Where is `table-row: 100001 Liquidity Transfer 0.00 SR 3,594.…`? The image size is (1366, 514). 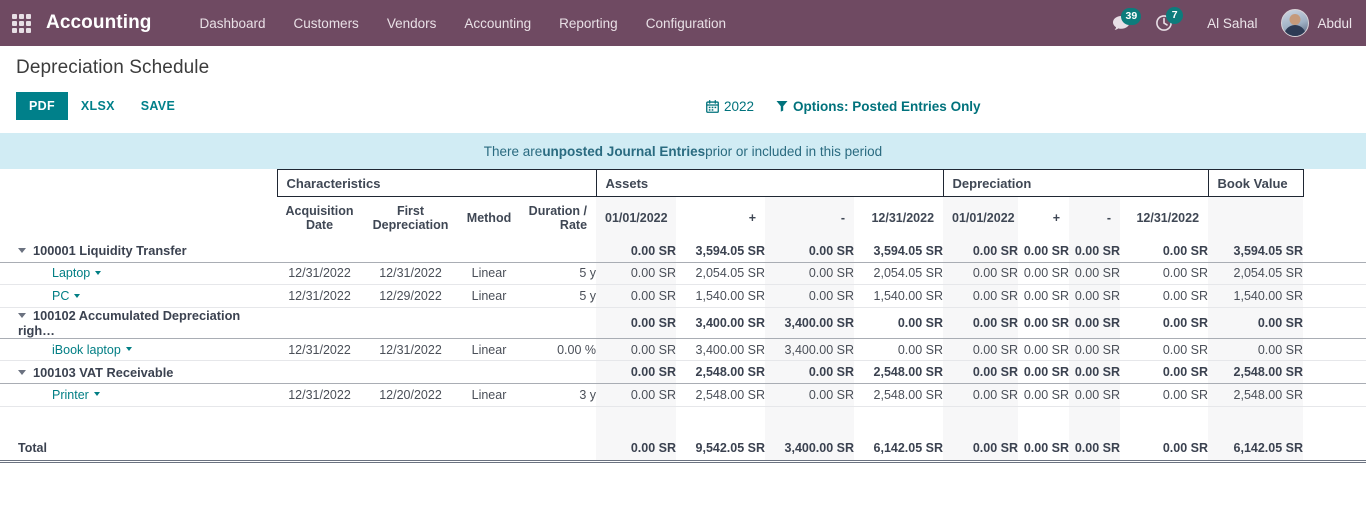 table-row: 100001 Liquidity Transfer 0.00 SR 3,594.… is located at coordinates (683, 251).